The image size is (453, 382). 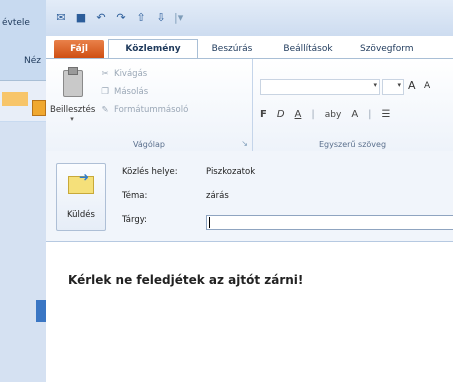 What do you see at coordinates (393, 87) in the screenshot?
I see `font-size-select: ▾` at bounding box center [393, 87].